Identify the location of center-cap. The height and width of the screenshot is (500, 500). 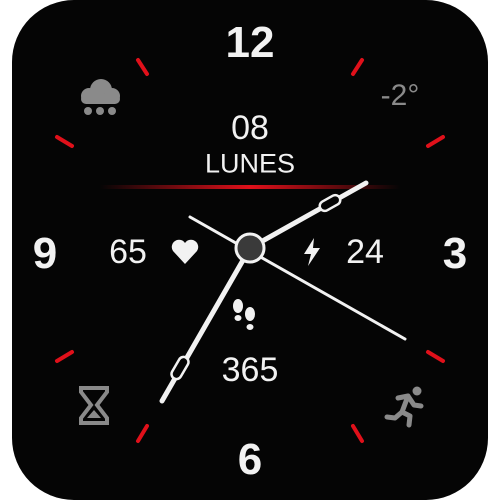
(250, 248).